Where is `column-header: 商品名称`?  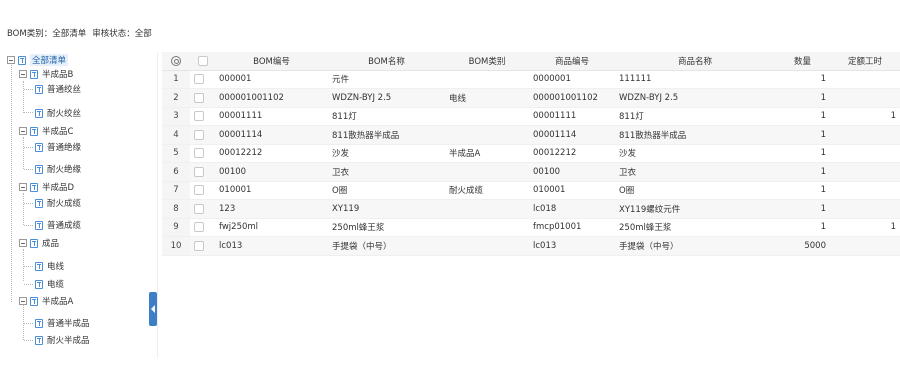
column-header: 商品名称 is located at coordinates (695, 61).